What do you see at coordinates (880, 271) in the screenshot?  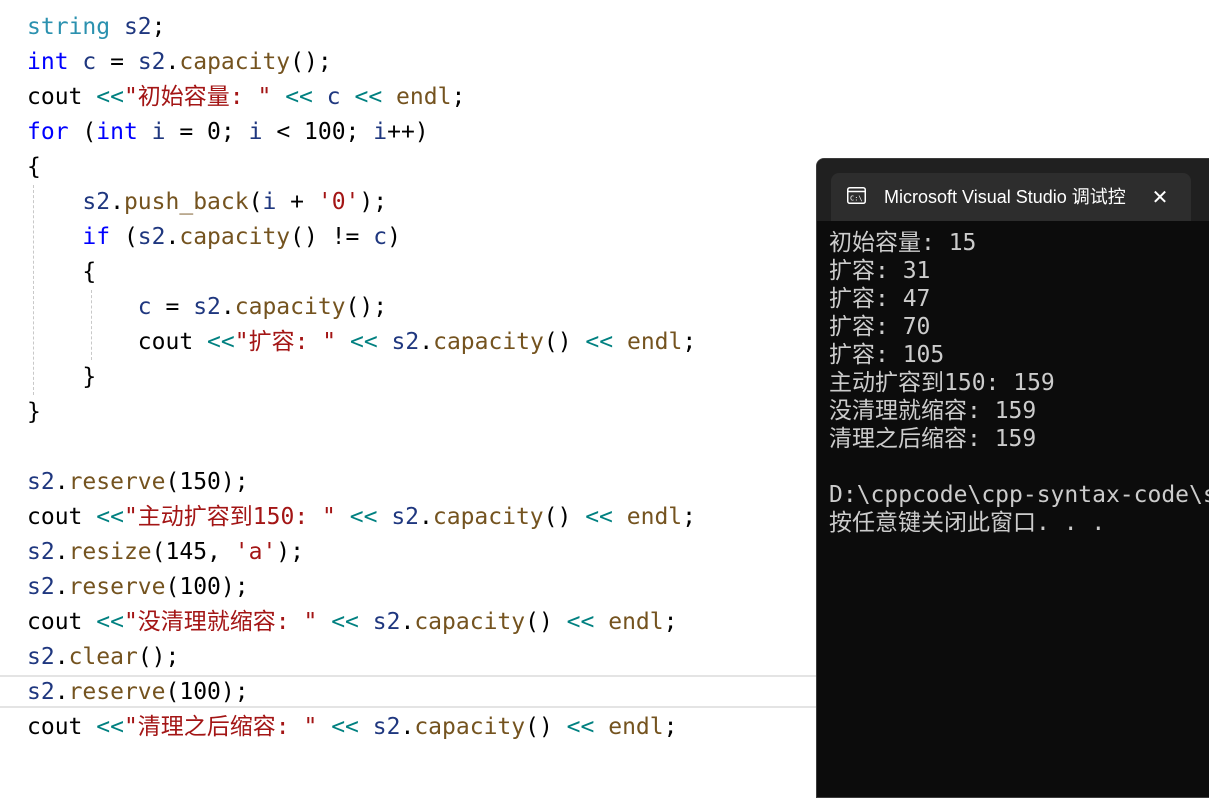 I see `console-output-line: 扩容: 31` at bounding box center [880, 271].